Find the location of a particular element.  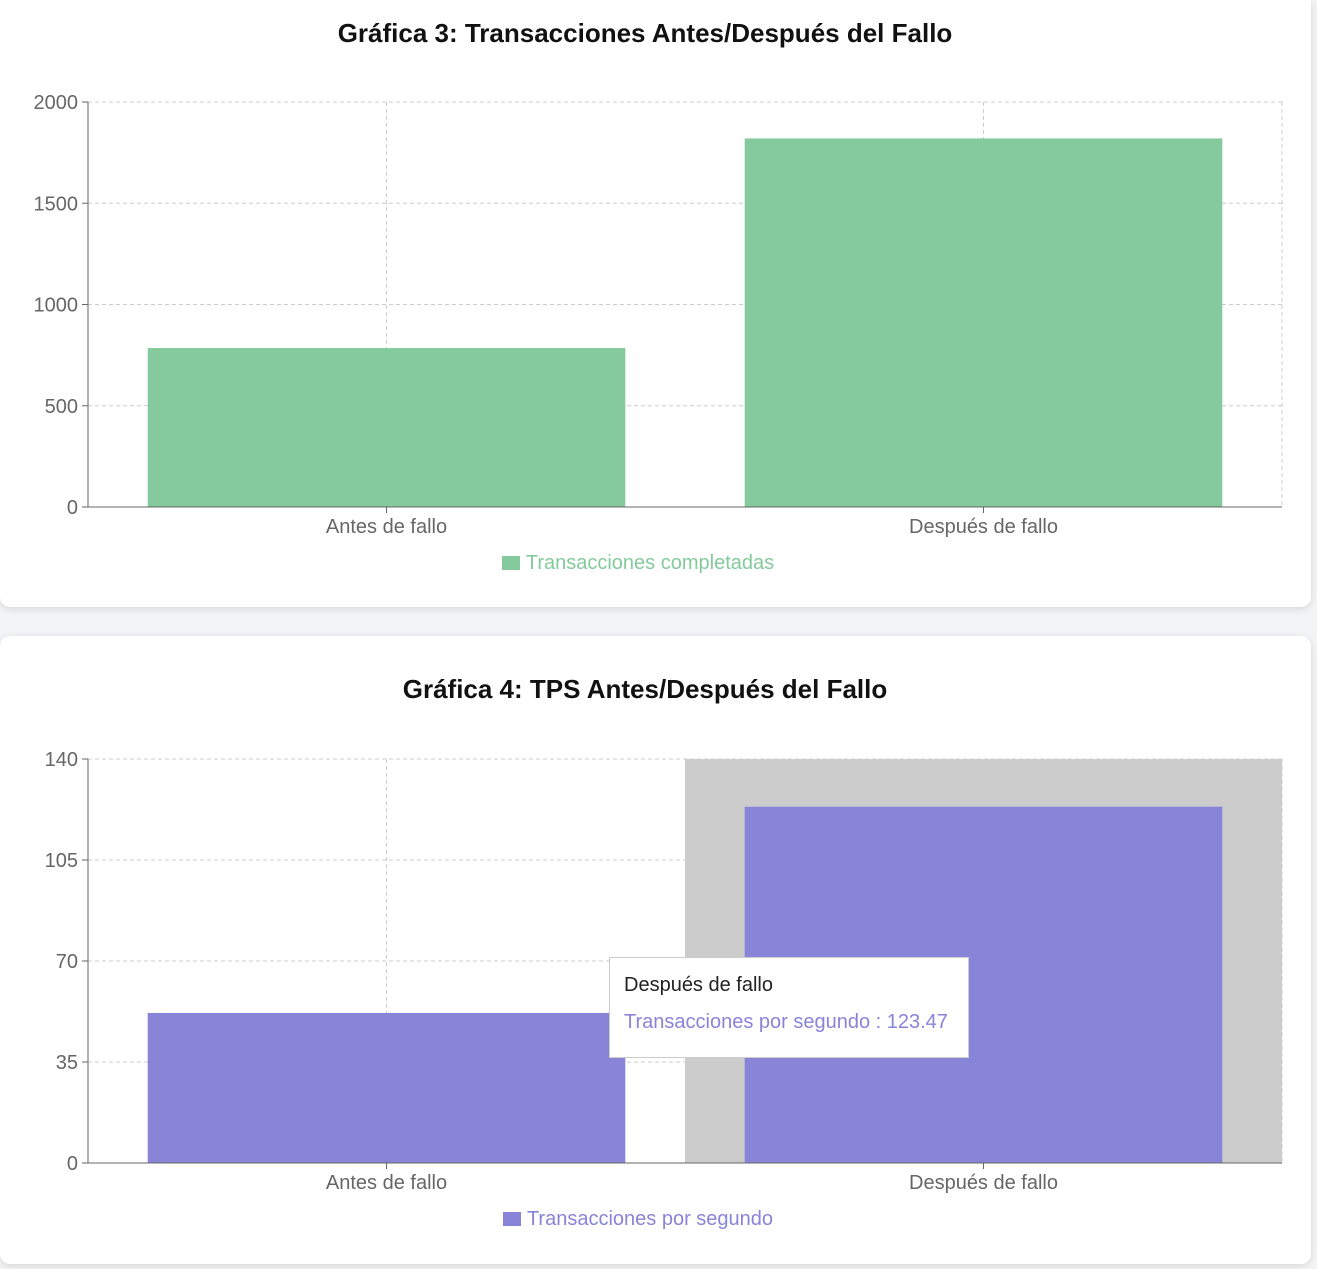

y-tick-label: 70 is located at coordinates (67, 962).